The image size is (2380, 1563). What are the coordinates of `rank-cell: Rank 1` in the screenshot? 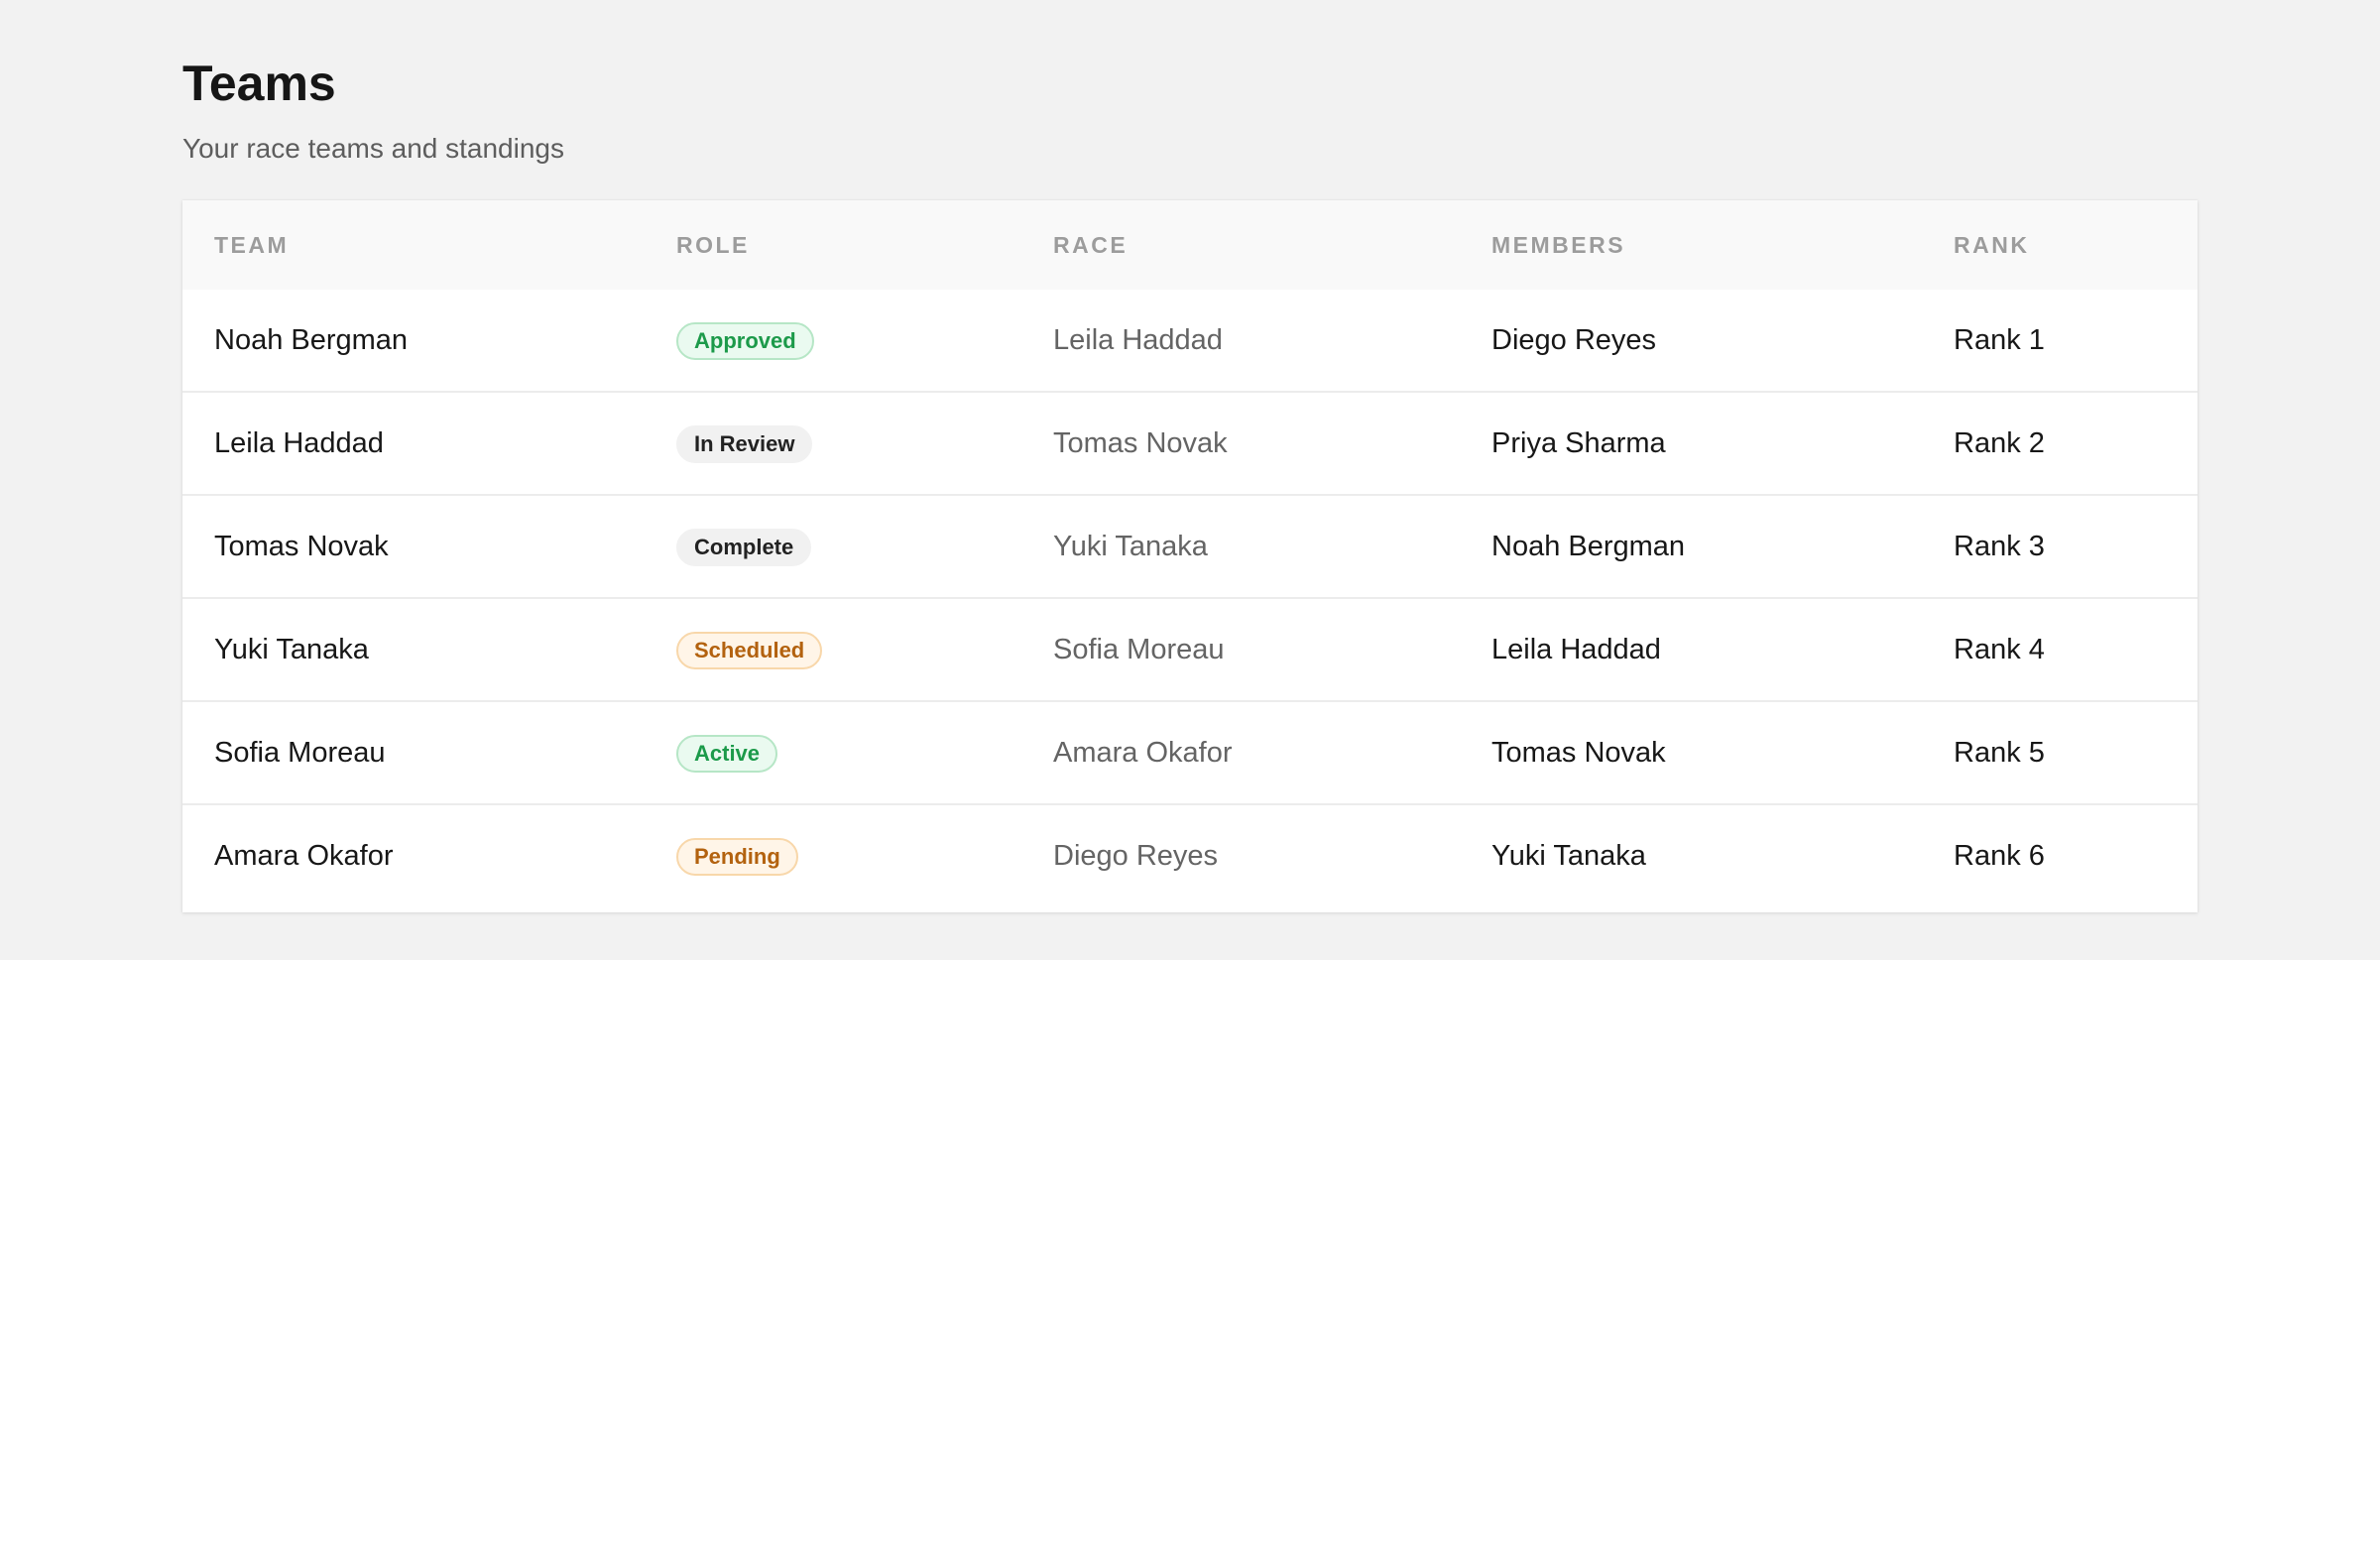 It's located at (1999, 340).